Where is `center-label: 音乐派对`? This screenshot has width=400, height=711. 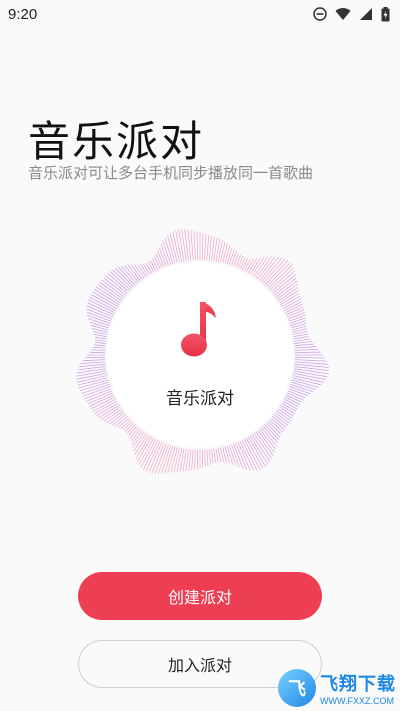 center-label: 音乐派对 is located at coordinates (200, 399).